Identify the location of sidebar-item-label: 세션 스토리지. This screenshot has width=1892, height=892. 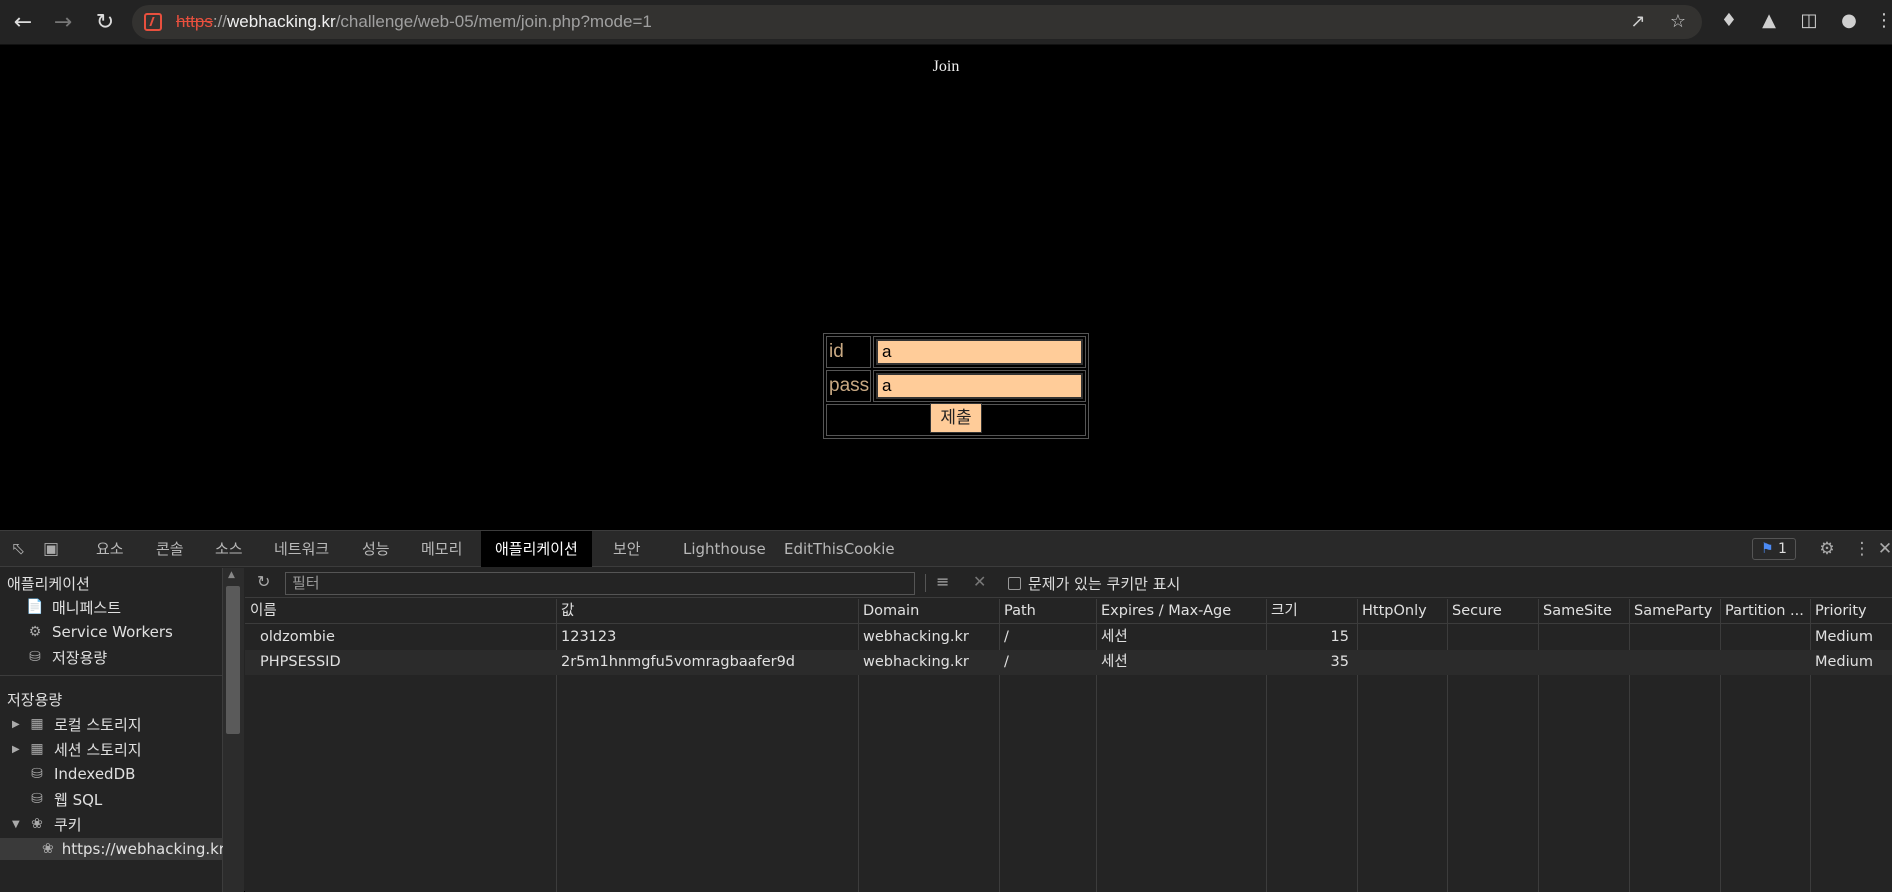
(98, 749).